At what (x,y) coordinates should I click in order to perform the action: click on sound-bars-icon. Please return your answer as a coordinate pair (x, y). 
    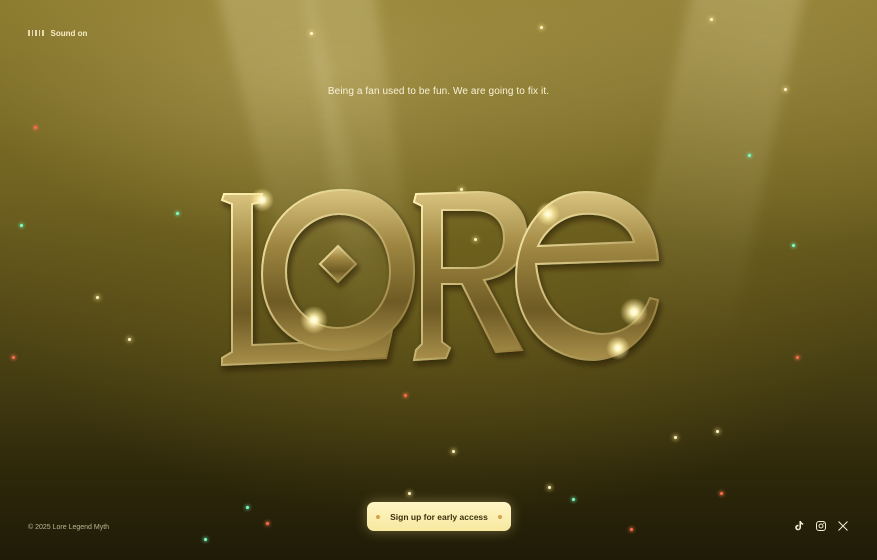
    Looking at the image, I should click on (36, 33).